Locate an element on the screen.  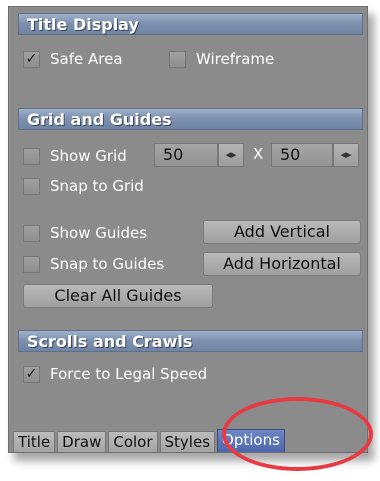
force-legal-speed-label: Force to Legal Speed is located at coordinates (129, 374).